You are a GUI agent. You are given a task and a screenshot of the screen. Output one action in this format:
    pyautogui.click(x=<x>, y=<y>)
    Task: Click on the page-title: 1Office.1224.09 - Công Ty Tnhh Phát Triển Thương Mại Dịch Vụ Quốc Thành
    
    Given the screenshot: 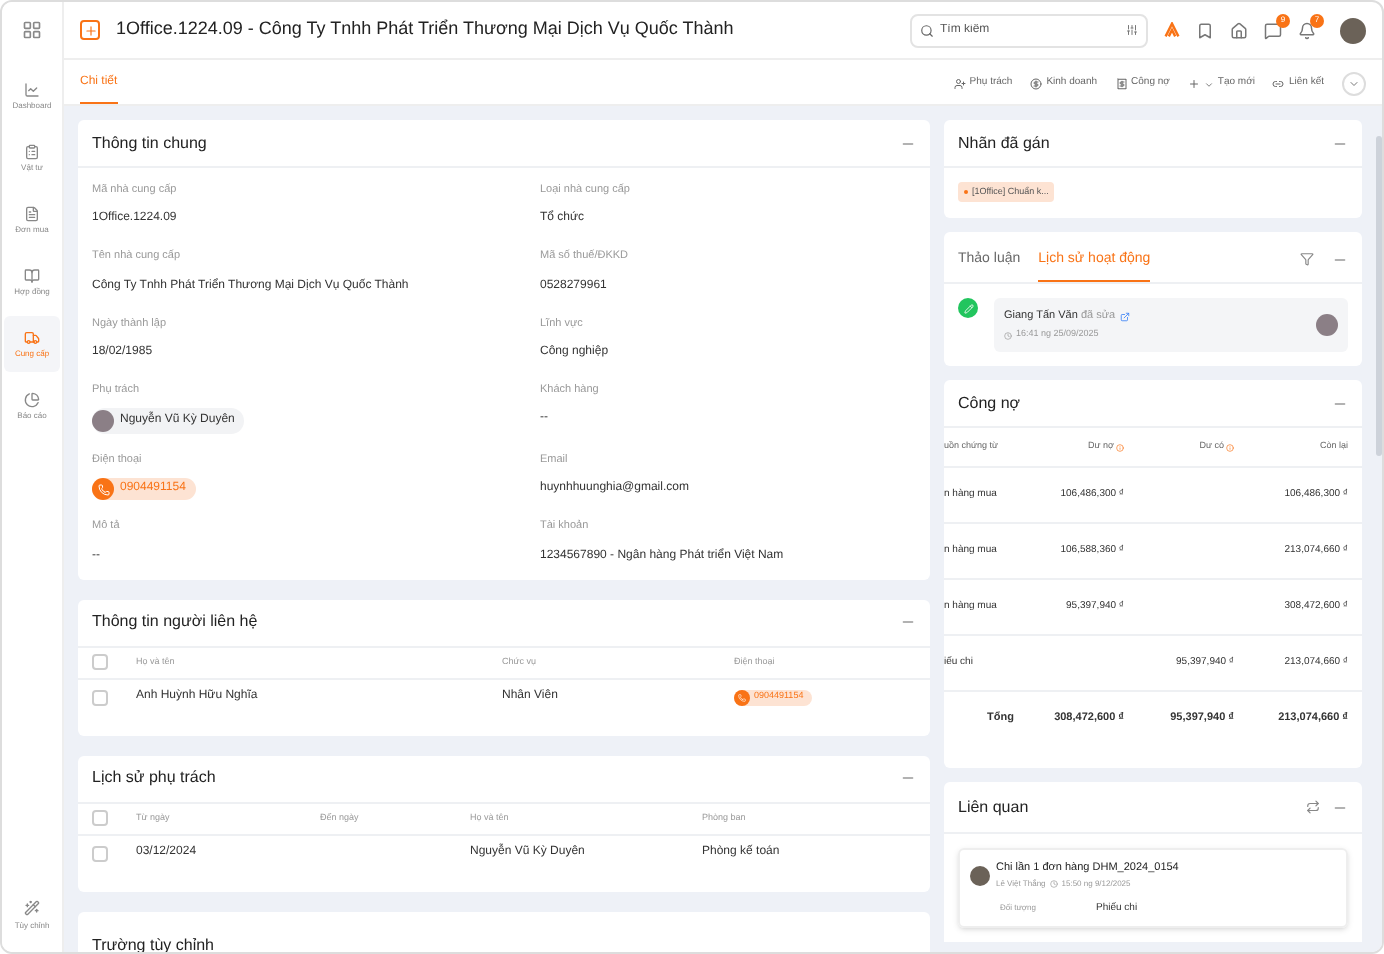 What is the action you would take?
    pyautogui.click(x=425, y=29)
    